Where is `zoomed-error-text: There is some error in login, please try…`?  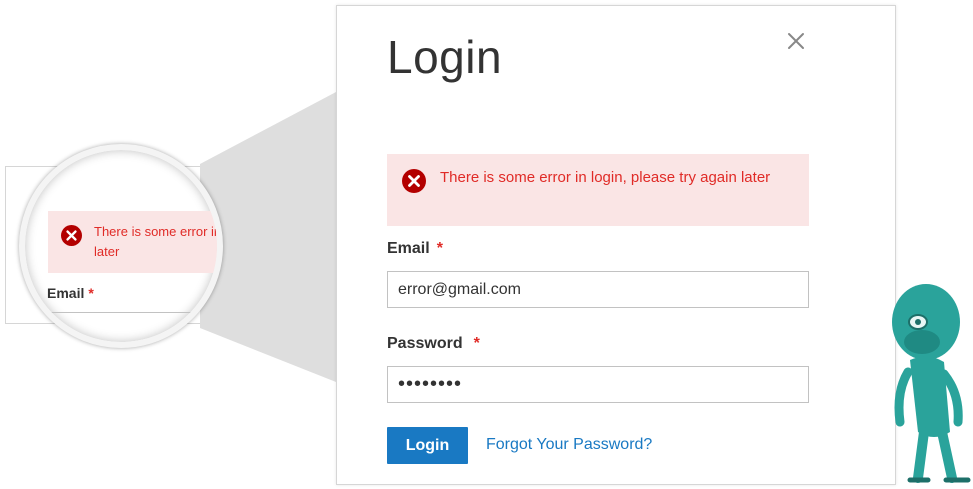 zoomed-error-text: There is some error in login, please try… is located at coordinates (155, 241).